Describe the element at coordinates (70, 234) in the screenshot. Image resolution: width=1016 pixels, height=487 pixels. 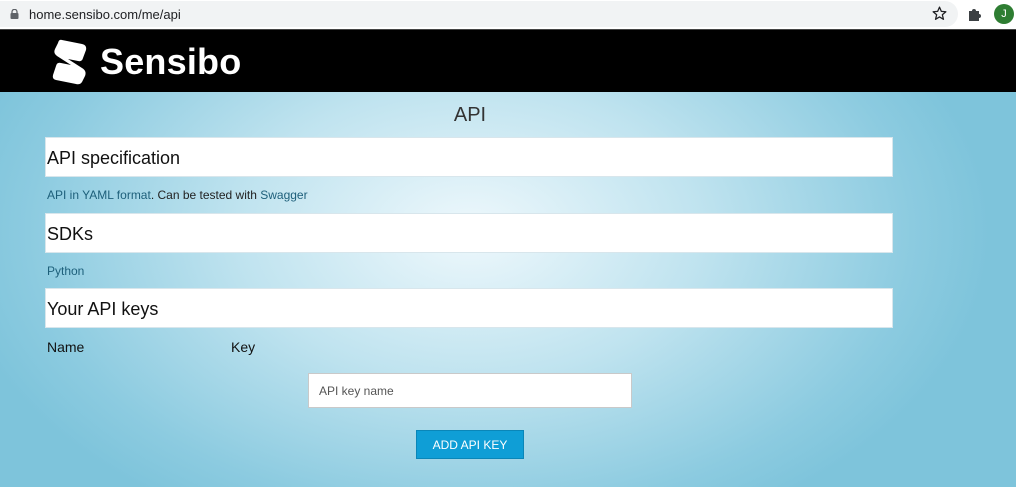
I see `section-heading: SDKs` at that location.